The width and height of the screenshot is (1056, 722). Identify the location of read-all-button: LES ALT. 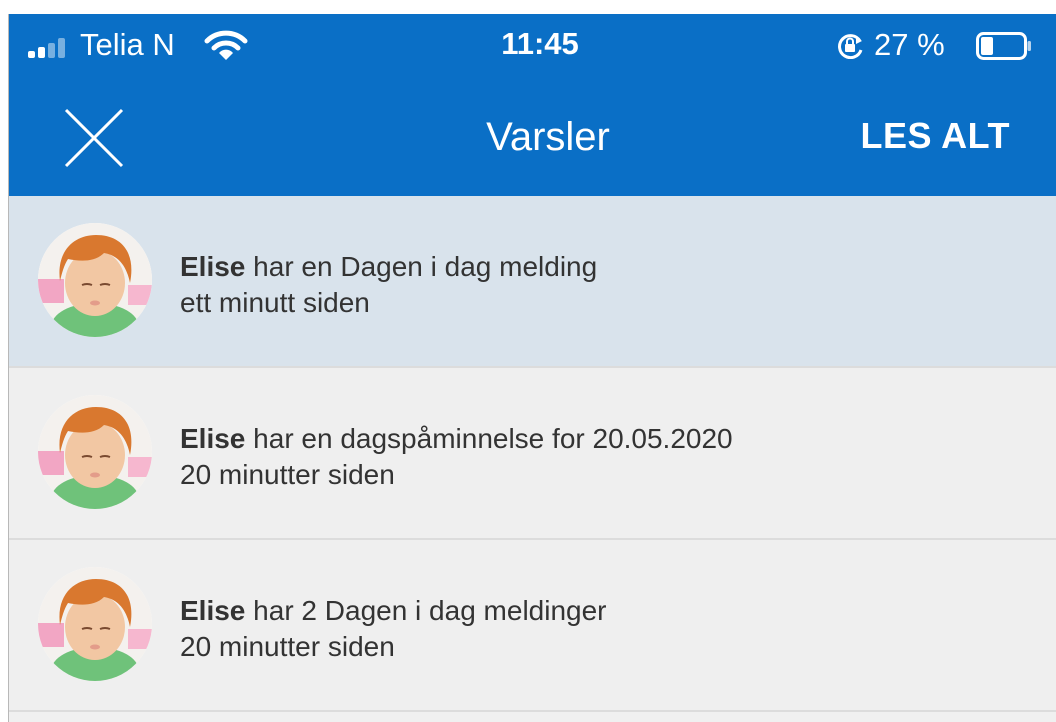
(936, 136).